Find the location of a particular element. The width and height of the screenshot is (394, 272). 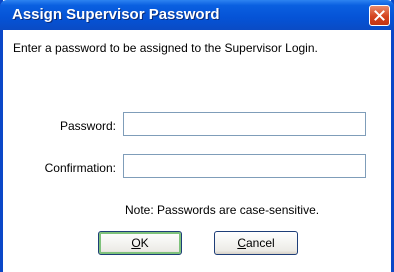

password-label: Password: is located at coordinates (87, 126).